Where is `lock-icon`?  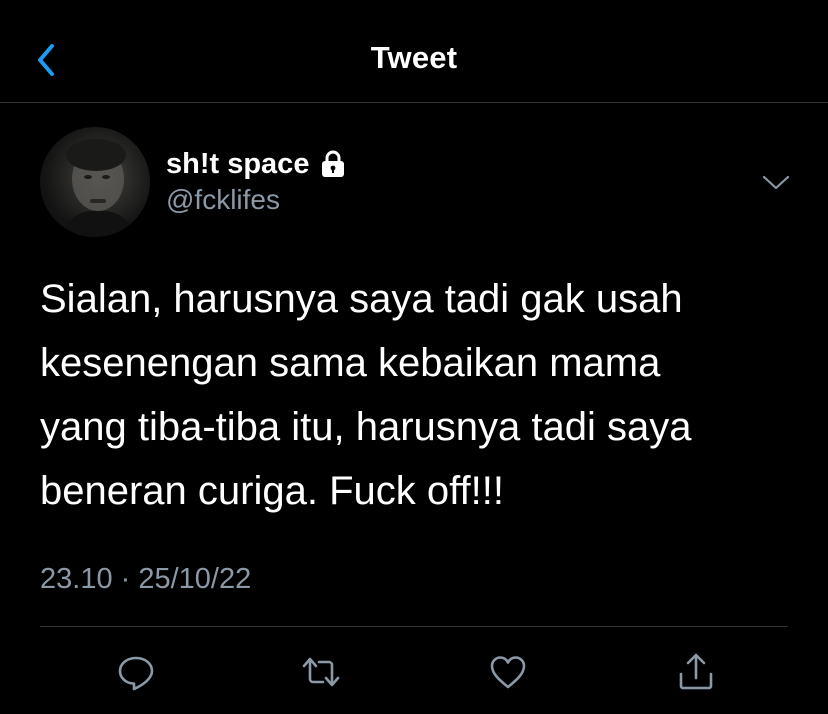
lock-icon is located at coordinates (333, 164).